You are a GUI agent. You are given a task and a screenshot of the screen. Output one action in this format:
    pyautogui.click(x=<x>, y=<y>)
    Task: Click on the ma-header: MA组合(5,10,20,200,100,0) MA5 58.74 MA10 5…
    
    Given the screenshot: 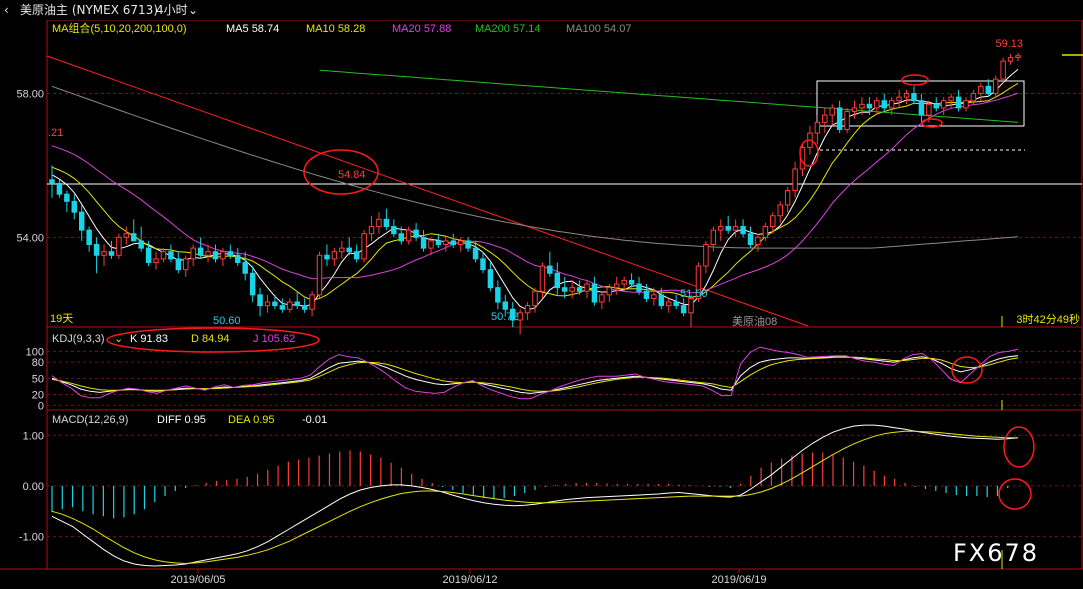 What is the action you would take?
    pyautogui.click(x=341, y=28)
    